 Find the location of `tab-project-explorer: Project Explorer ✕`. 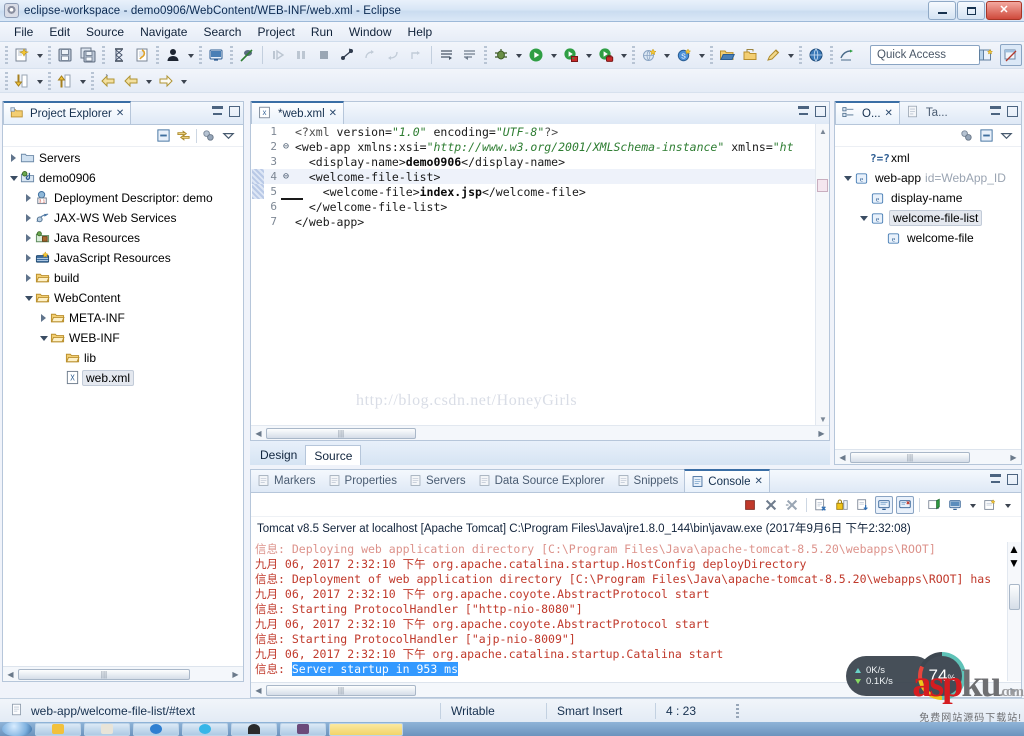

tab-project-explorer: Project Explorer ✕ is located at coordinates (67, 112).